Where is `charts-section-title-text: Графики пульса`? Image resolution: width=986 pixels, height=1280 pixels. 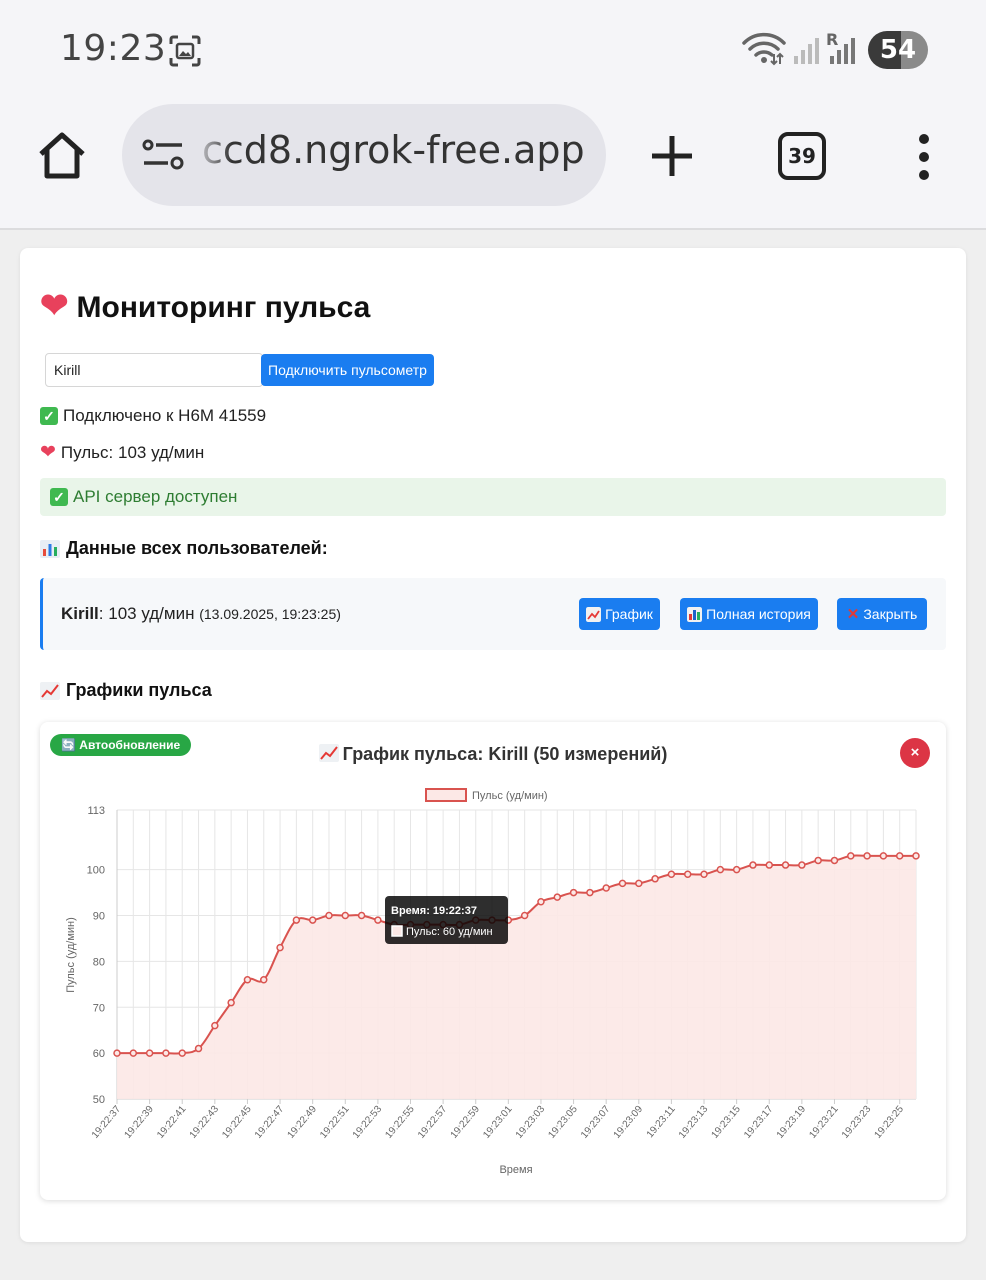
charts-section-title-text: Графики пульса is located at coordinates (139, 690).